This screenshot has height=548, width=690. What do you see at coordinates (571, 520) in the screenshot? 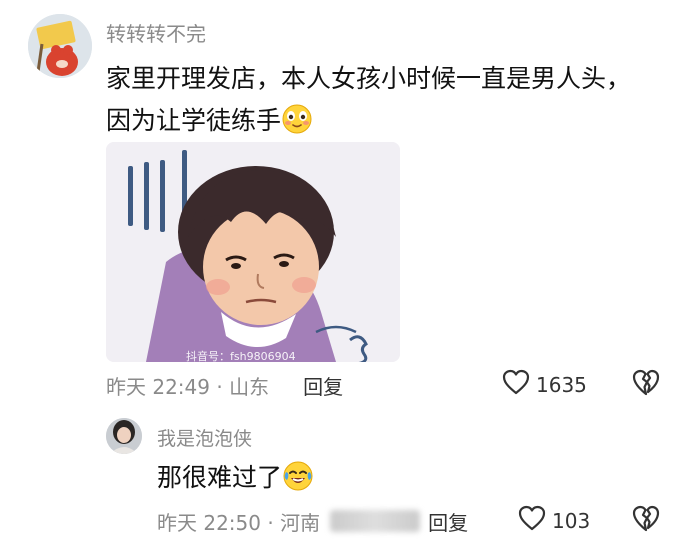
I see `reply-like-count: 103` at bounding box center [571, 520].